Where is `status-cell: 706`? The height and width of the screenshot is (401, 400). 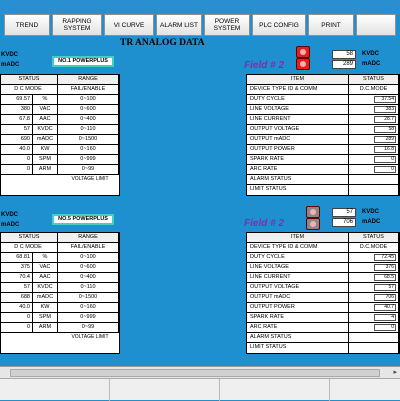
status-cell: 706 is located at coordinates (374, 297).